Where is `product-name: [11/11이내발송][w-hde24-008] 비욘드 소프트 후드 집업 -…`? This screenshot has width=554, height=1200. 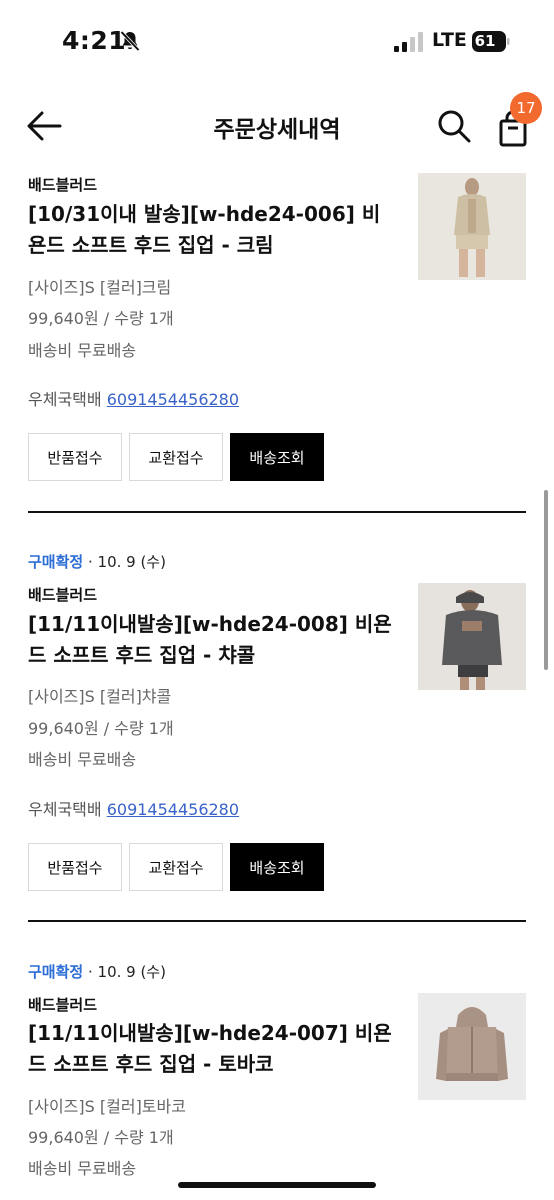
product-name: [11/11이내발송][w-hde24-008] 비욘드 소프트 후드 집업 -… is located at coordinates (213, 640).